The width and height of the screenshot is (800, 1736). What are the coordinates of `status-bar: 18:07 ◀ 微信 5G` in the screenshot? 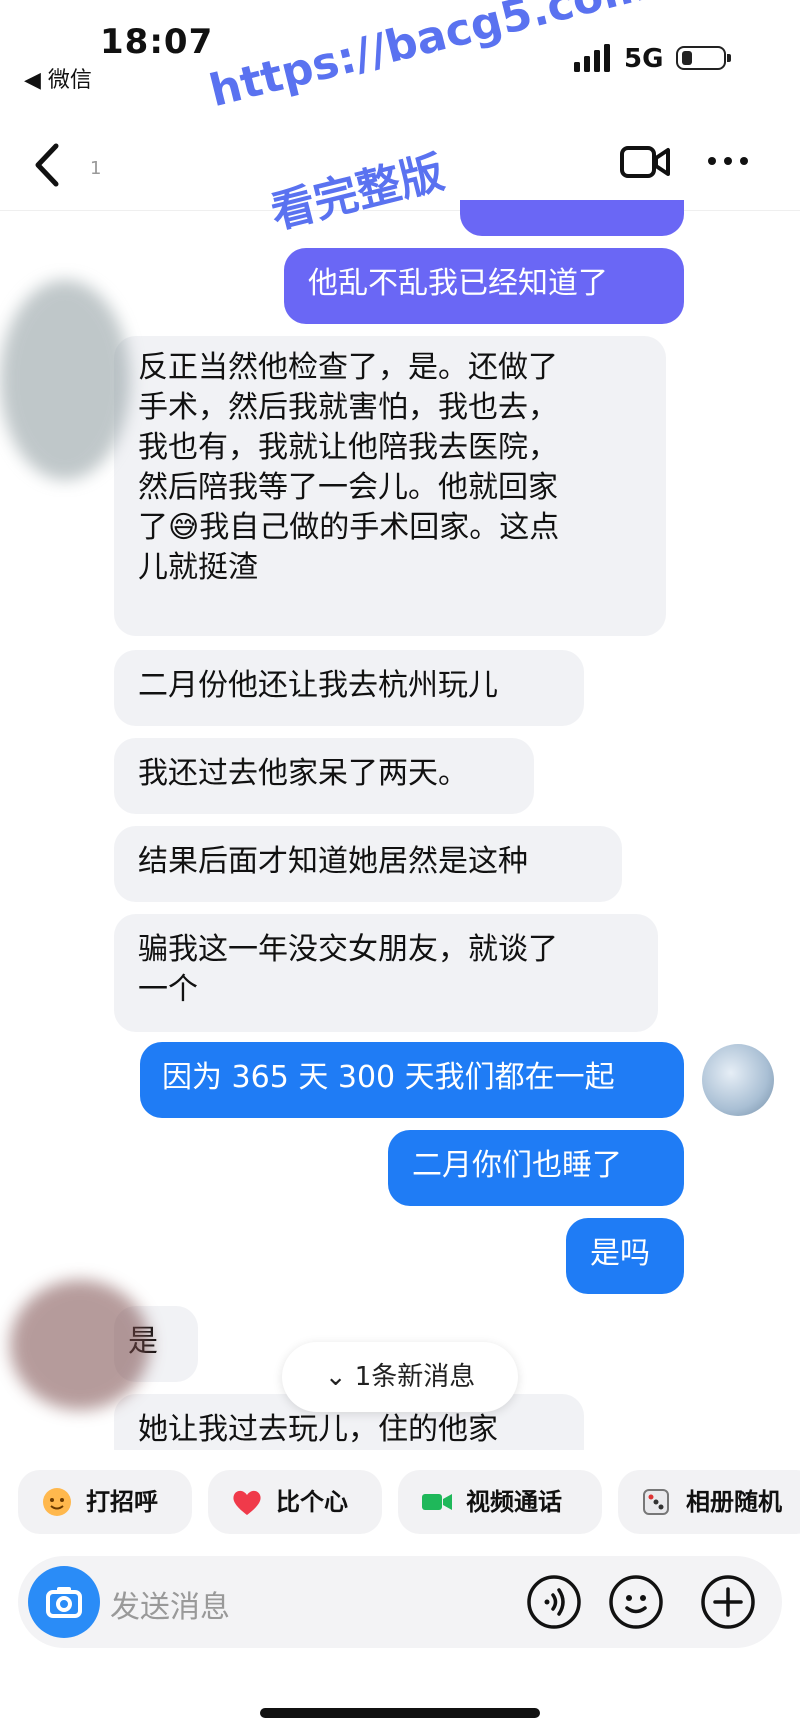 It's located at (400, 50).